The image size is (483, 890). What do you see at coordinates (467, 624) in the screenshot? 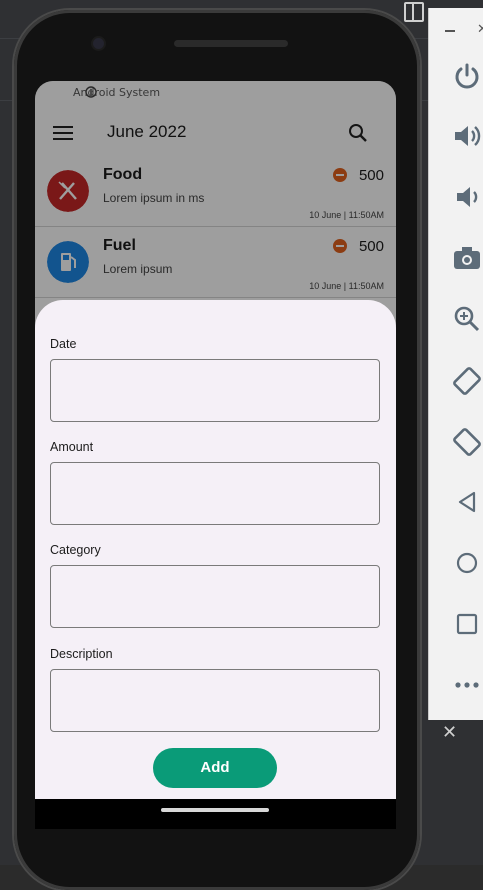
I see `overview-icon` at bounding box center [467, 624].